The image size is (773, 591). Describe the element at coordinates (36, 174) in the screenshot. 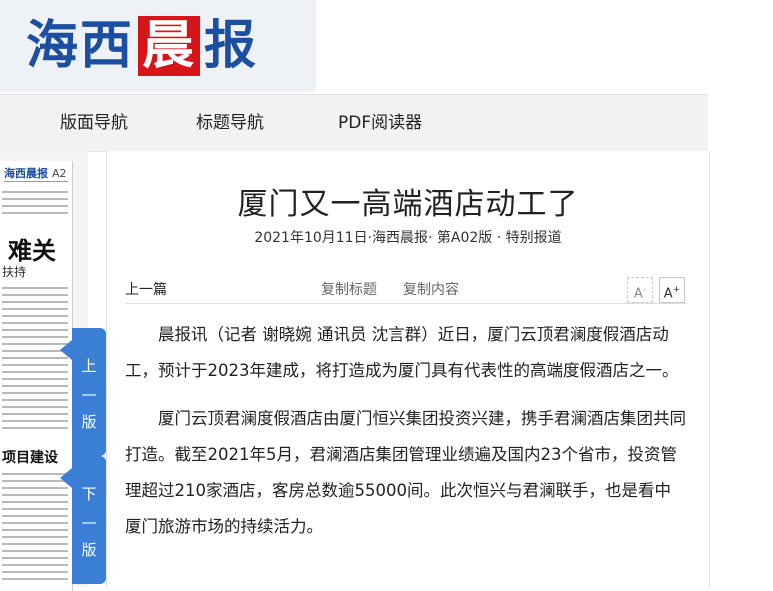

I see `thumbnail-header: 海西晨报 A2` at that location.